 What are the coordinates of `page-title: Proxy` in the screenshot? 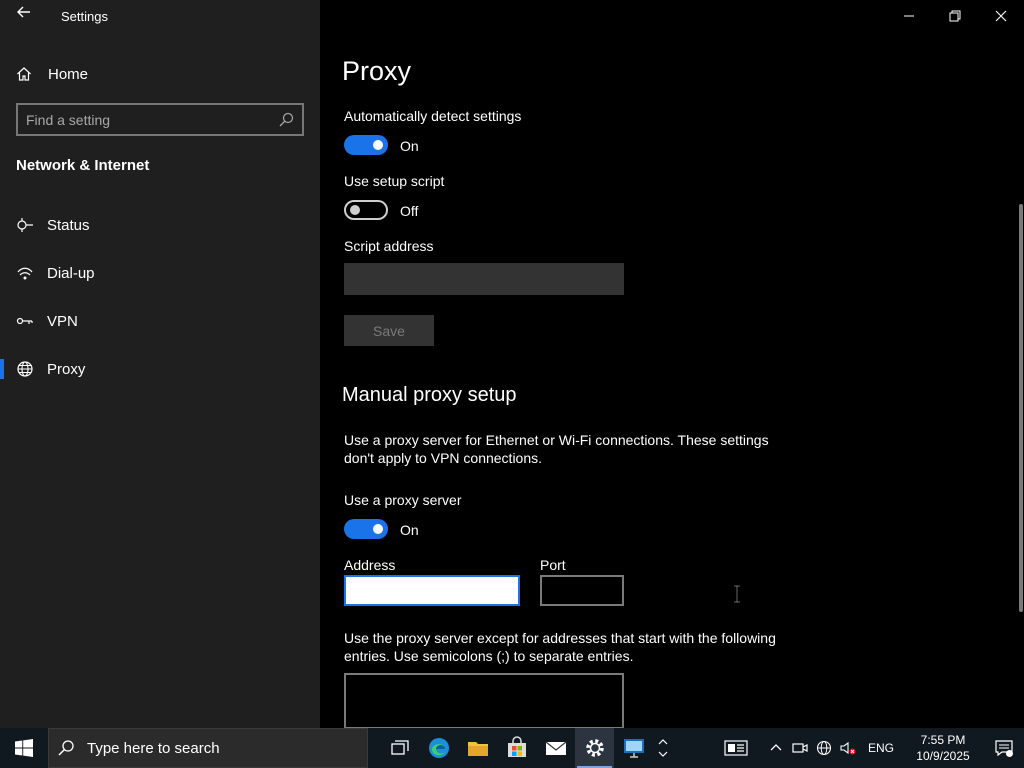 It's located at (377, 71).